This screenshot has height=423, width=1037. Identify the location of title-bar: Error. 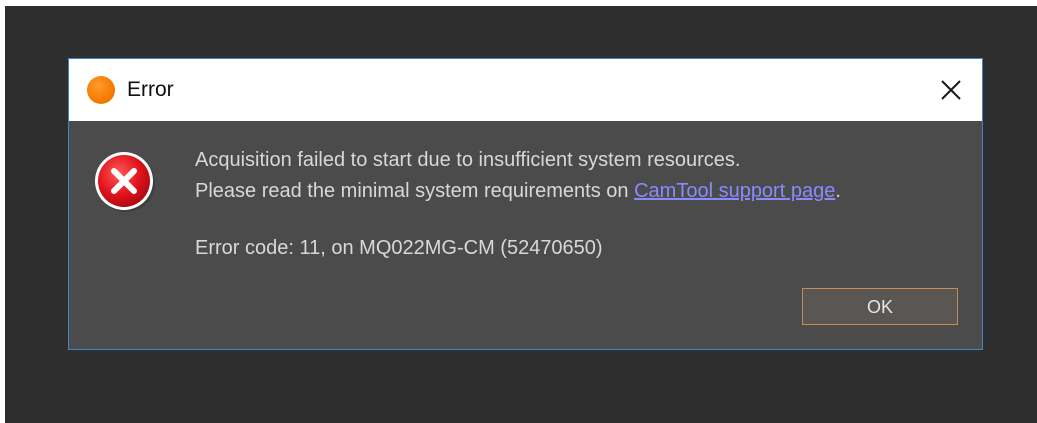
(525, 90).